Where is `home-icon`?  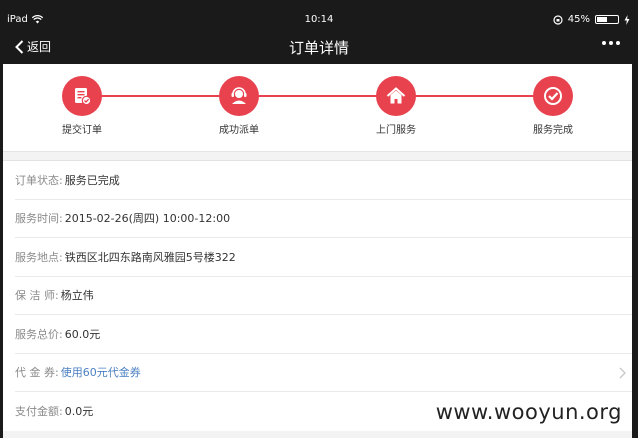 home-icon is located at coordinates (396, 96).